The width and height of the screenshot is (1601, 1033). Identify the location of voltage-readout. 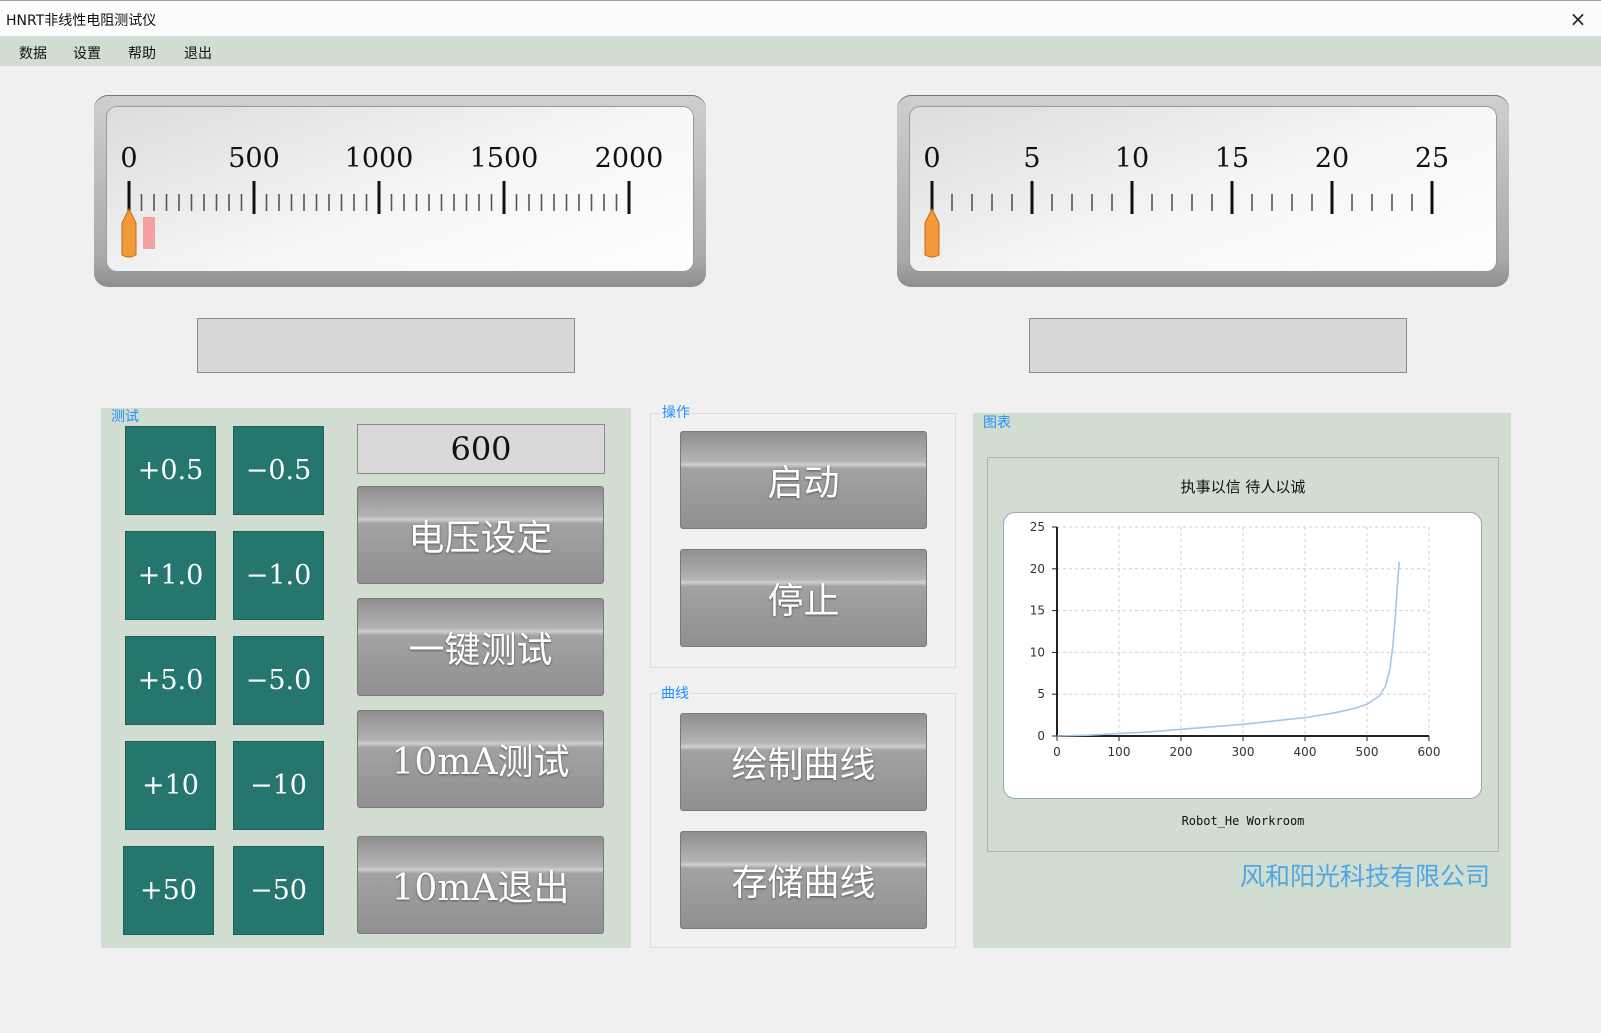
(386, 345).